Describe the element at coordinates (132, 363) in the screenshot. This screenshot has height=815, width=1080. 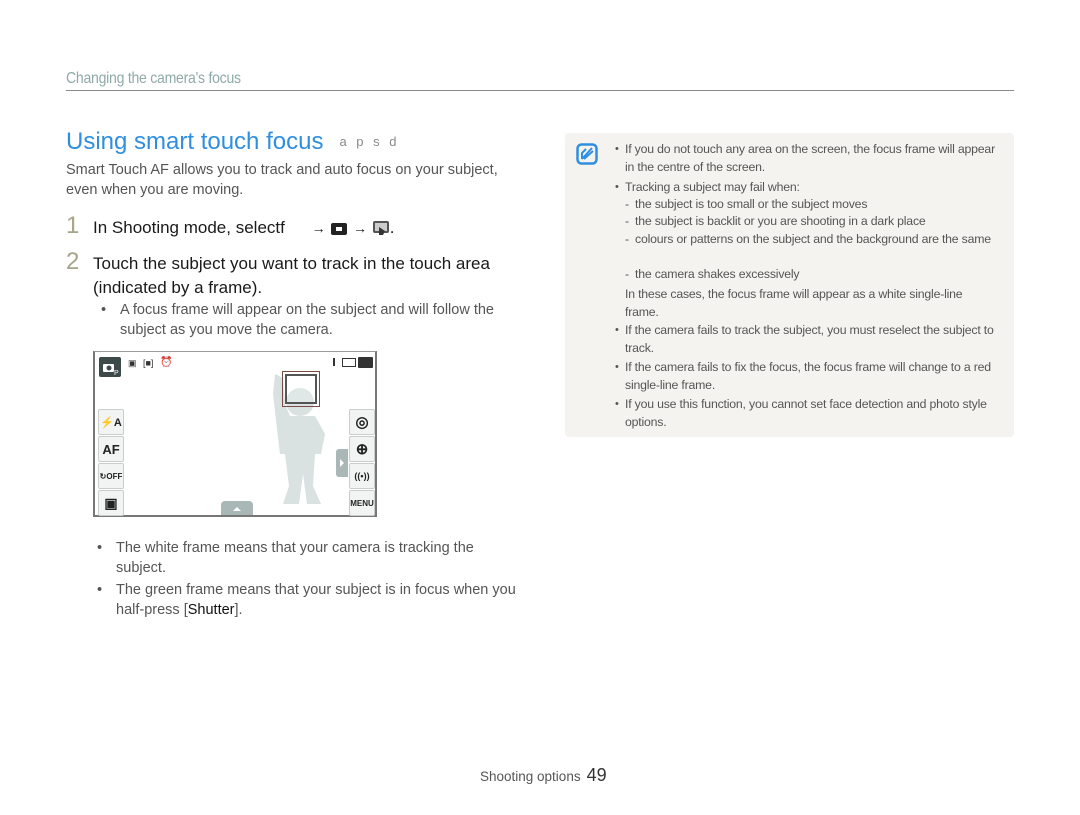
I see `size-icon: ▣` at that location.